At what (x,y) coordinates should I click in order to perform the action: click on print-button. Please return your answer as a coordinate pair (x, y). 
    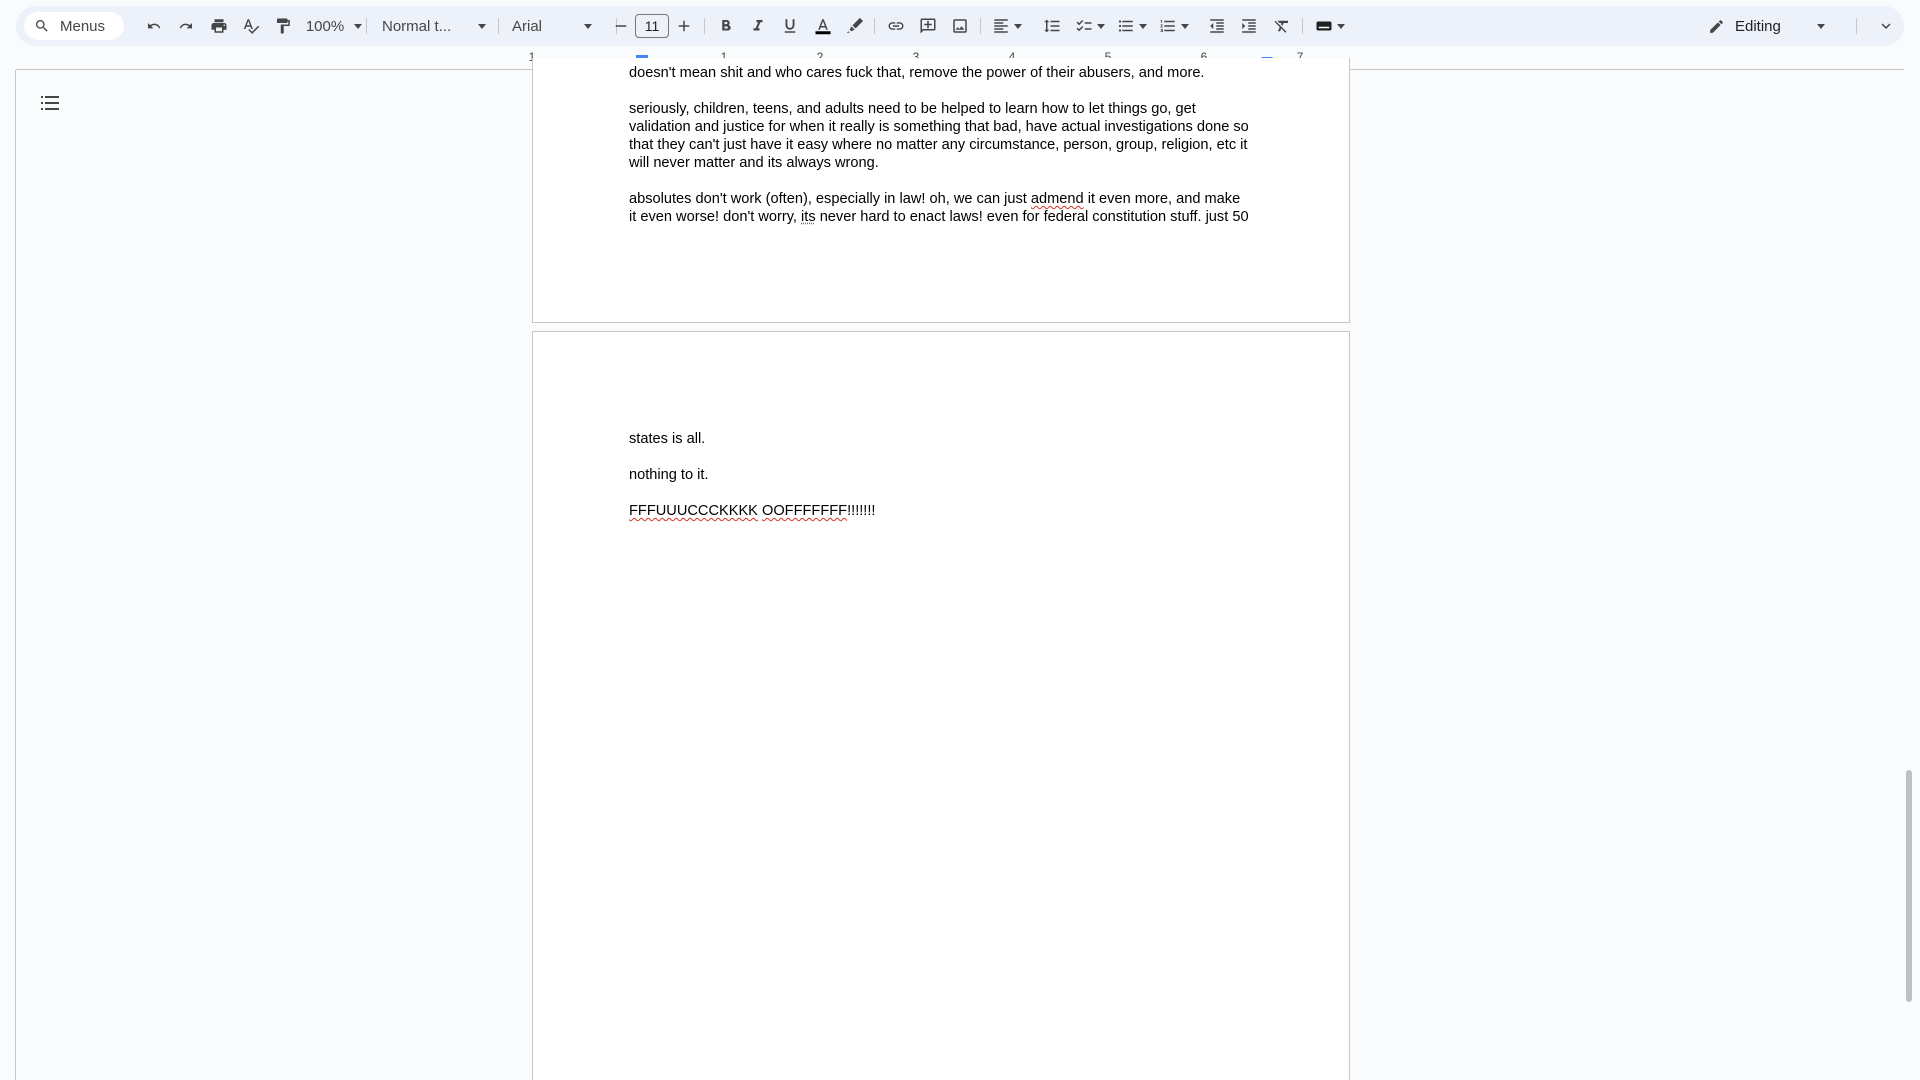
    Looking at the image, I should click on (219, 26).